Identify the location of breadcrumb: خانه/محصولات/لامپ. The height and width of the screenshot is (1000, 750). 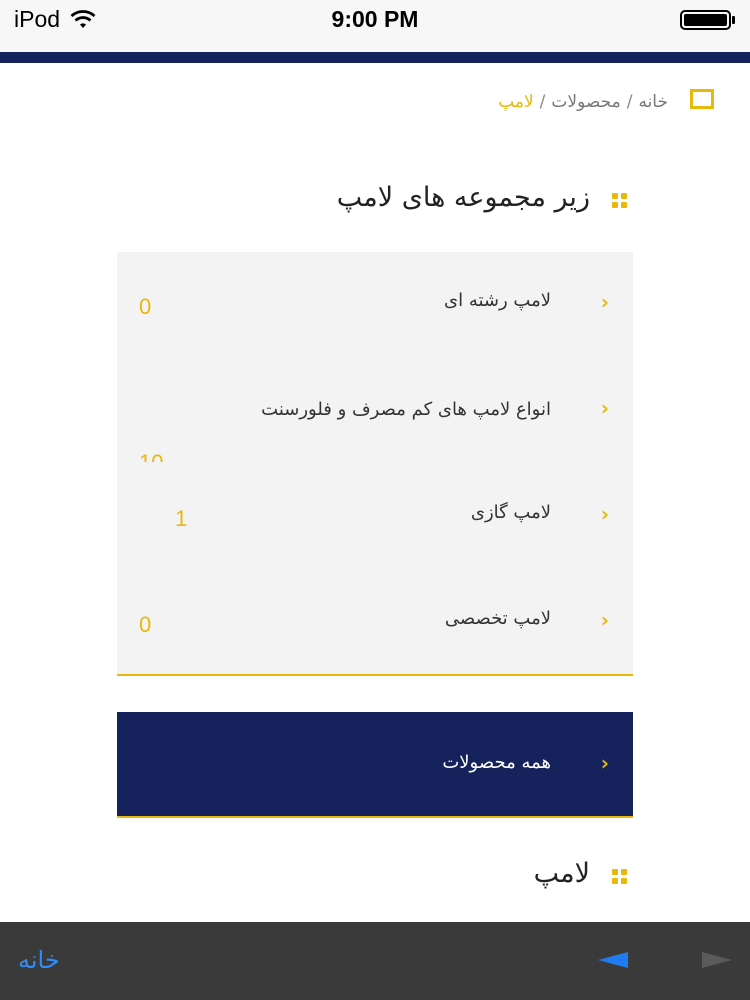
(583, 102).